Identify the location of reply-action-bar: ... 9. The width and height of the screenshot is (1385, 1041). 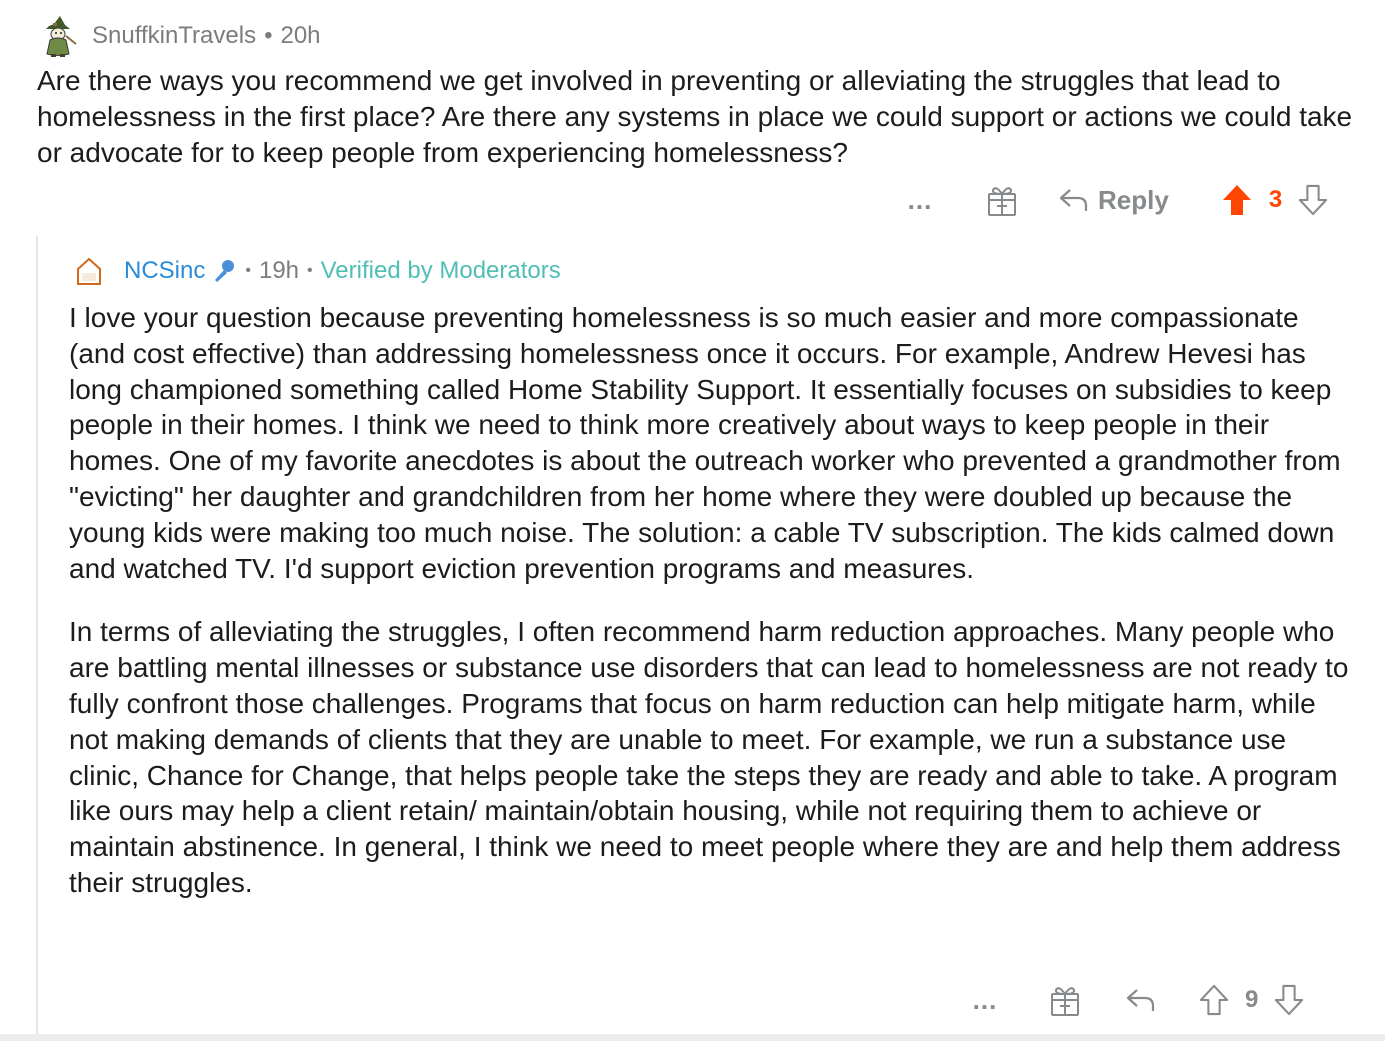
(1133, 1000).